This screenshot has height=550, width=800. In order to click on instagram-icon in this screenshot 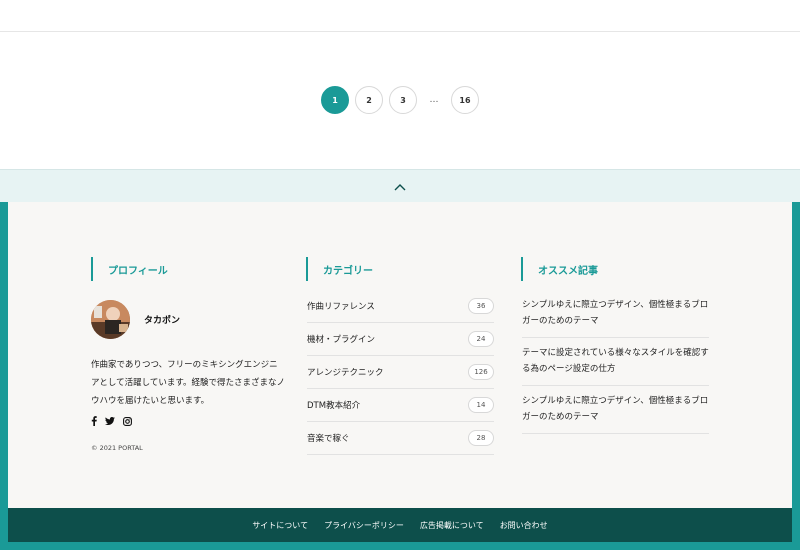, I will do `click(127, 421)`.